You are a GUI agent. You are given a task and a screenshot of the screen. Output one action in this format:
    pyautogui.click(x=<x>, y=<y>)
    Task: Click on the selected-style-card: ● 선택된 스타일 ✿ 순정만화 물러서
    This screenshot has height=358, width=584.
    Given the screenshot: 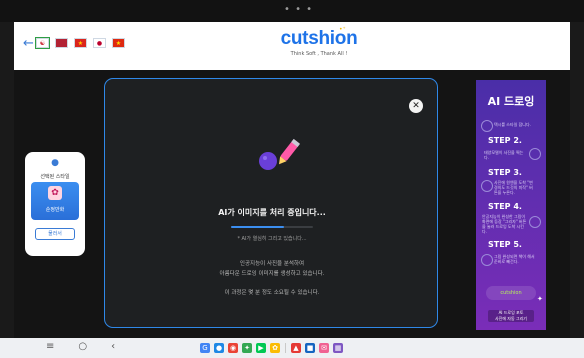 What is the action you would take?
    pyautogui.click(x=55, y=204)
    